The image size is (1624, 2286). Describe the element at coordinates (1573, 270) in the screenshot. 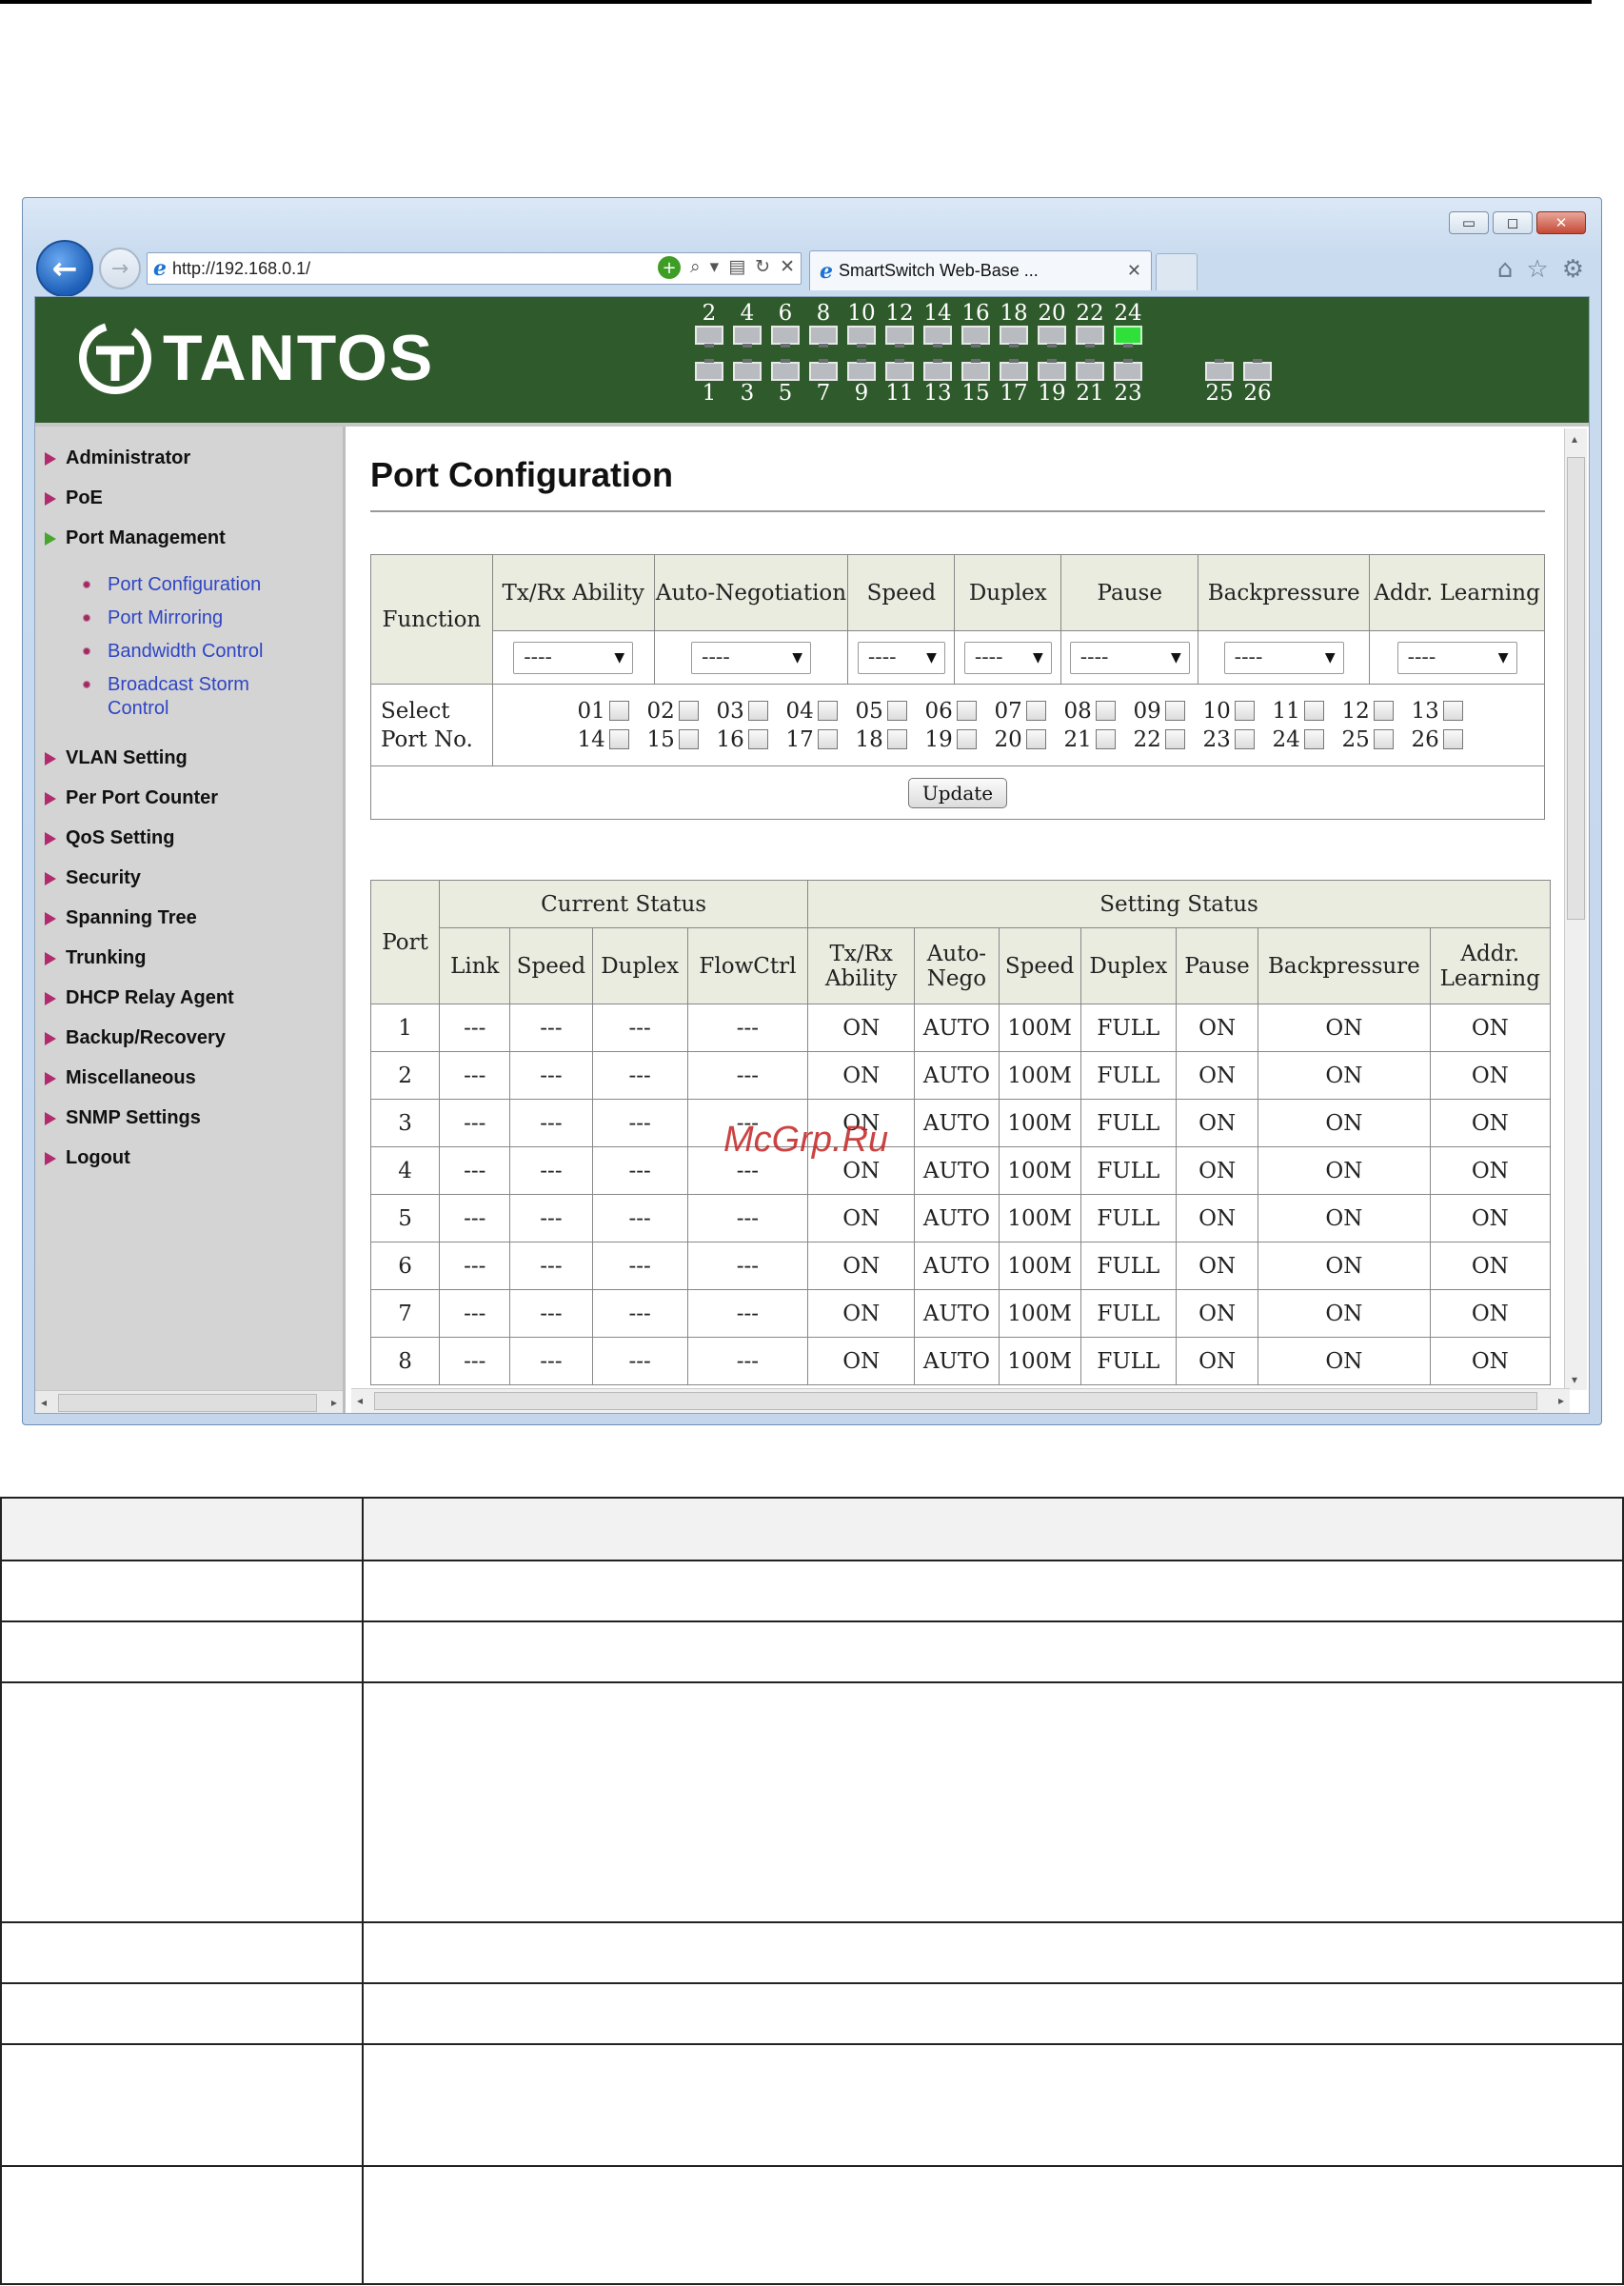

I see `gear-icon: ⚙` at that location.